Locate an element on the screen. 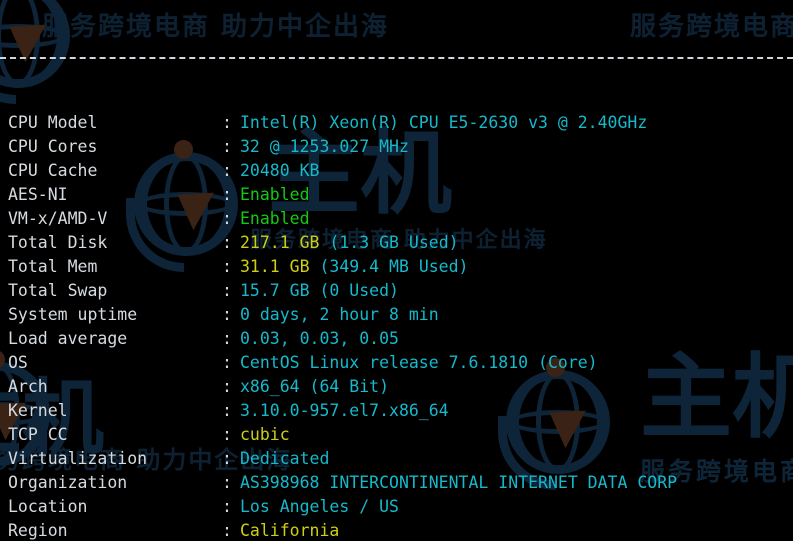  info-row-label: Region is located at coordinates (38, 530).